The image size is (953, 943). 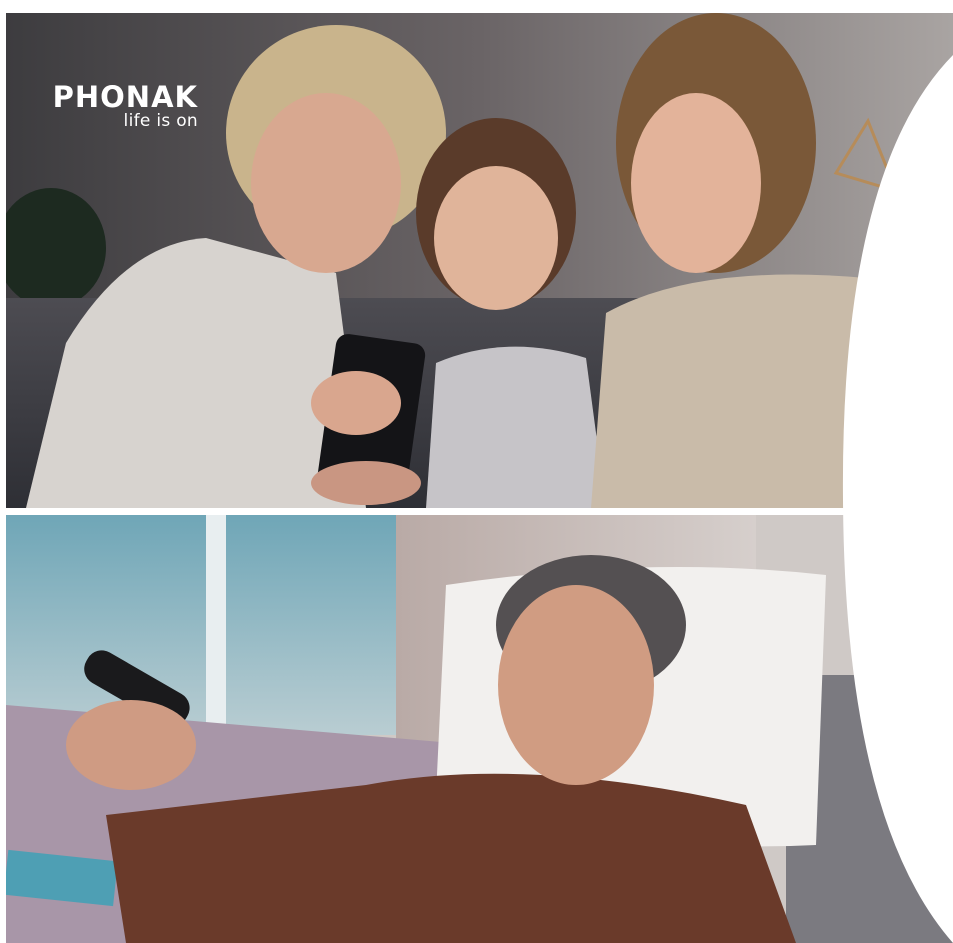 I want to click on brand-name: PHONAK, so click(x=125, y=97).